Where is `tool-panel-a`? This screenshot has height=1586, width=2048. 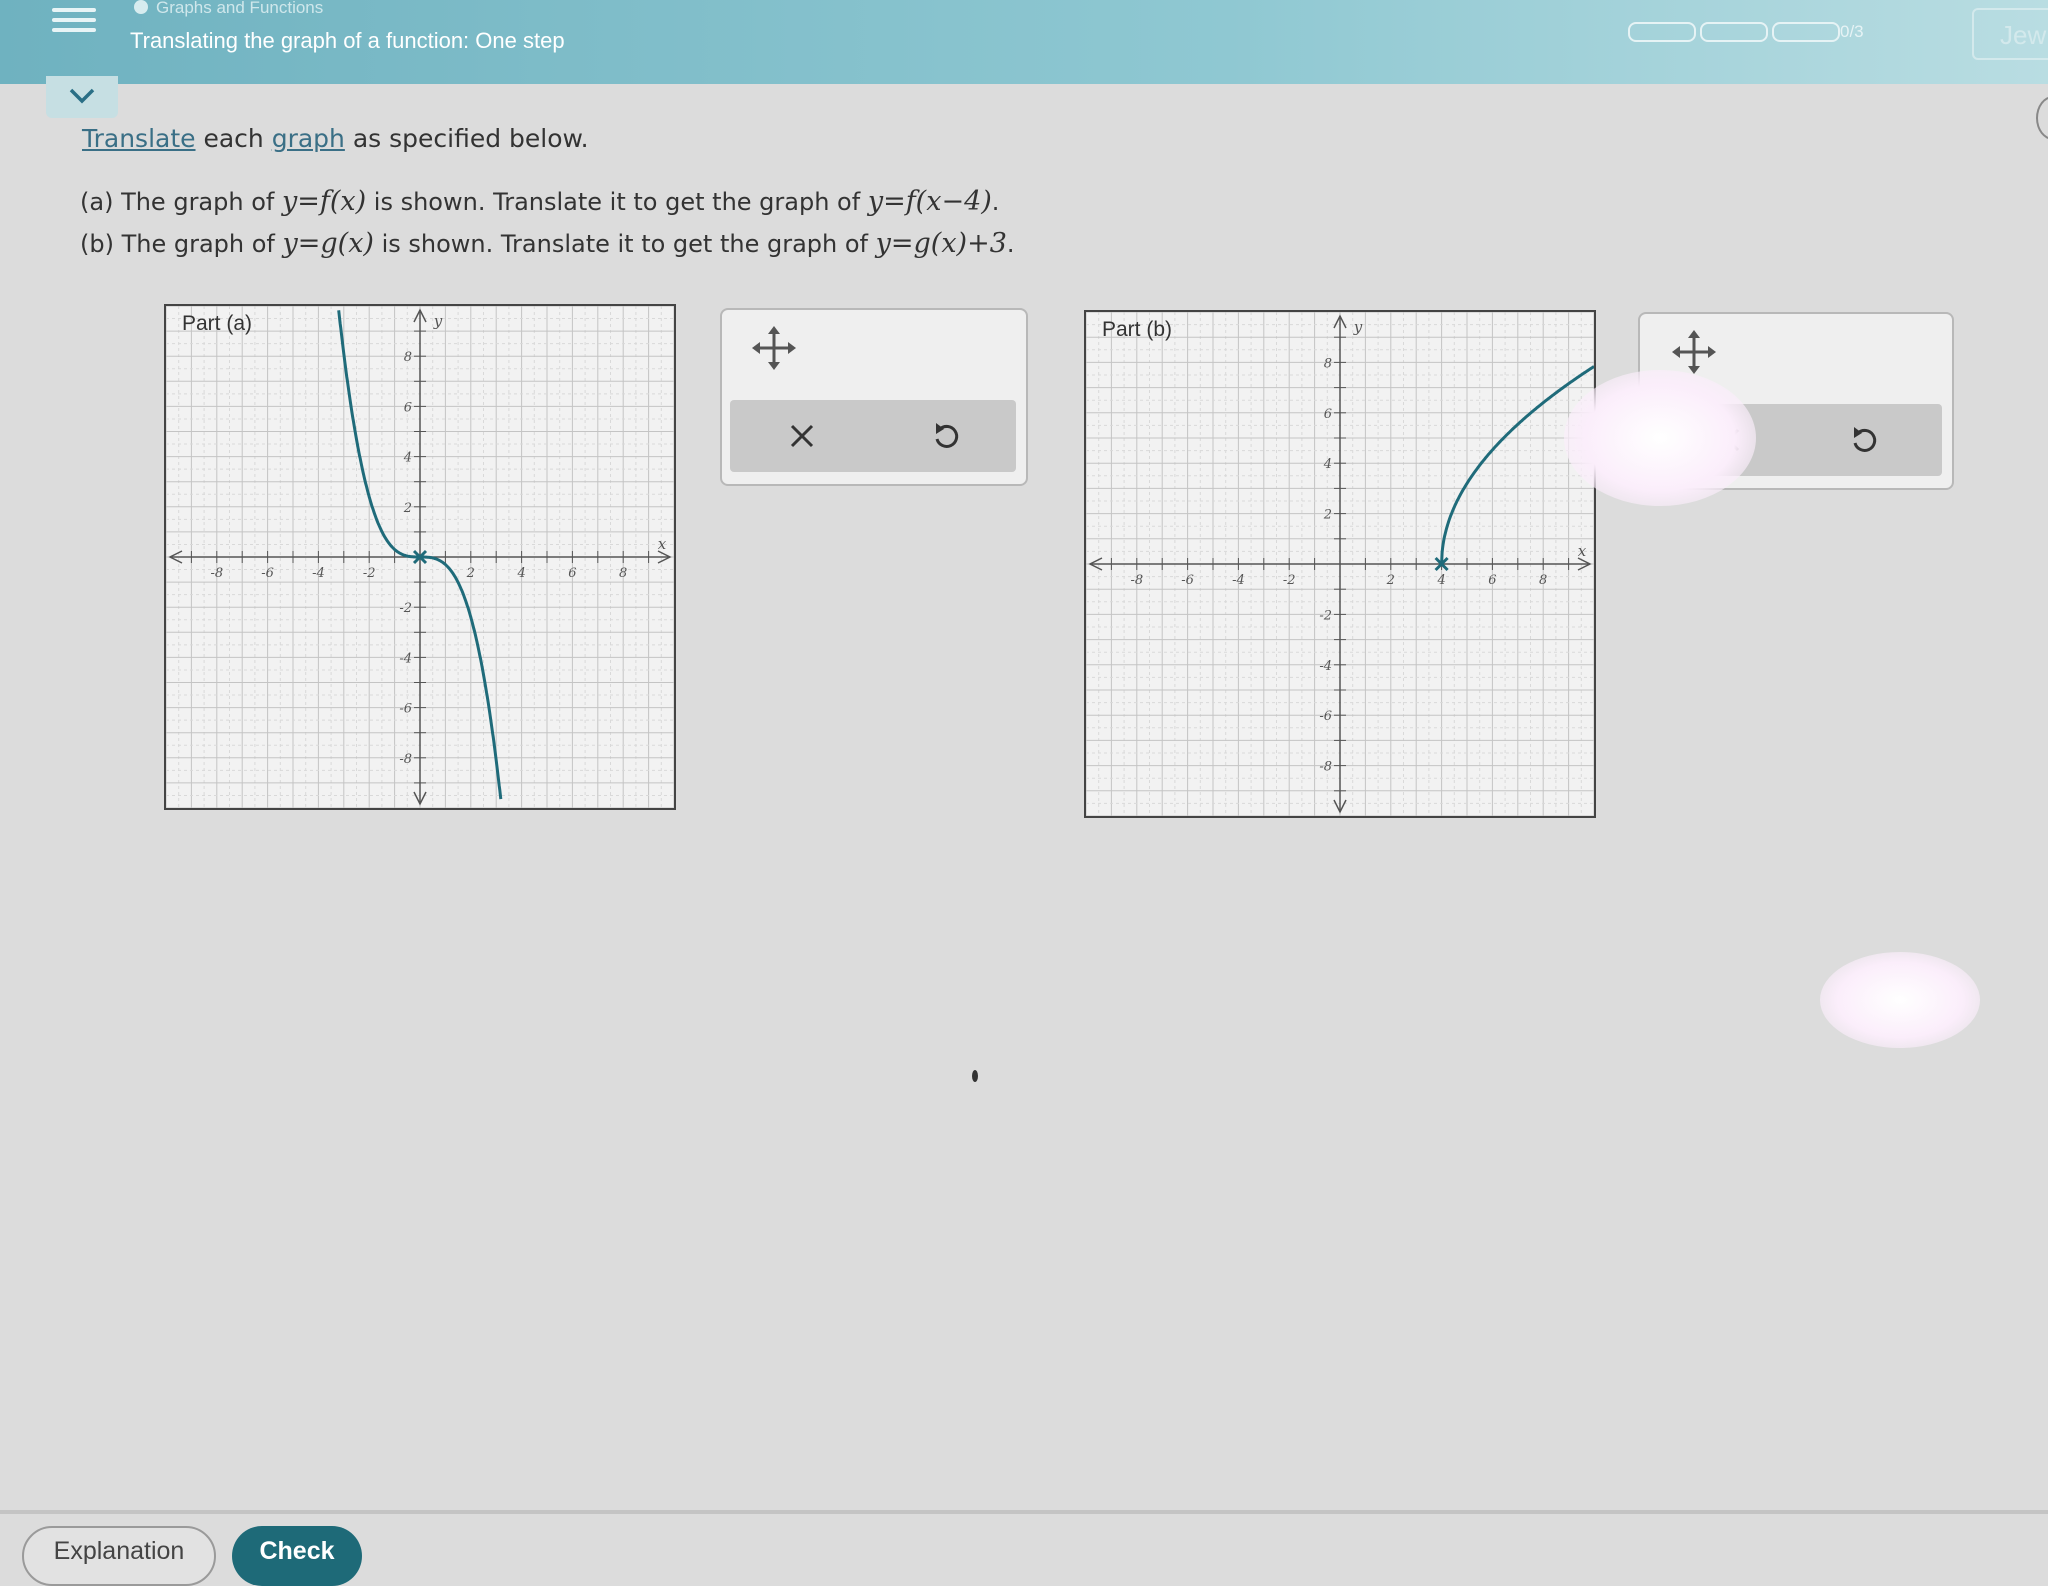 tool-panel-a is located at coordinates (874, 397).